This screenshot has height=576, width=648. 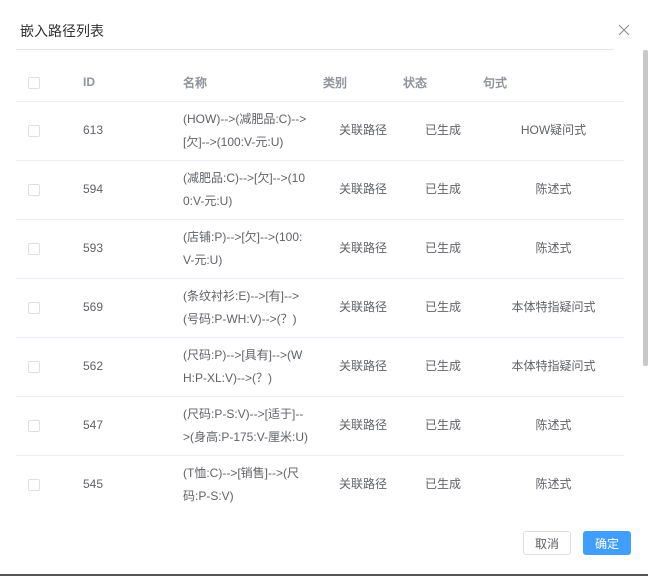 I want to click on header-pattern: 句式, so click(x=553, y=83).